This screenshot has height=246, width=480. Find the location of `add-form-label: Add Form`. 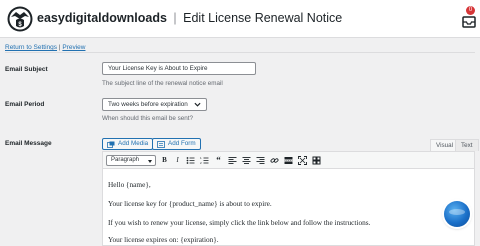

add-form-label: Add Form is located at coordinates (182, 143).